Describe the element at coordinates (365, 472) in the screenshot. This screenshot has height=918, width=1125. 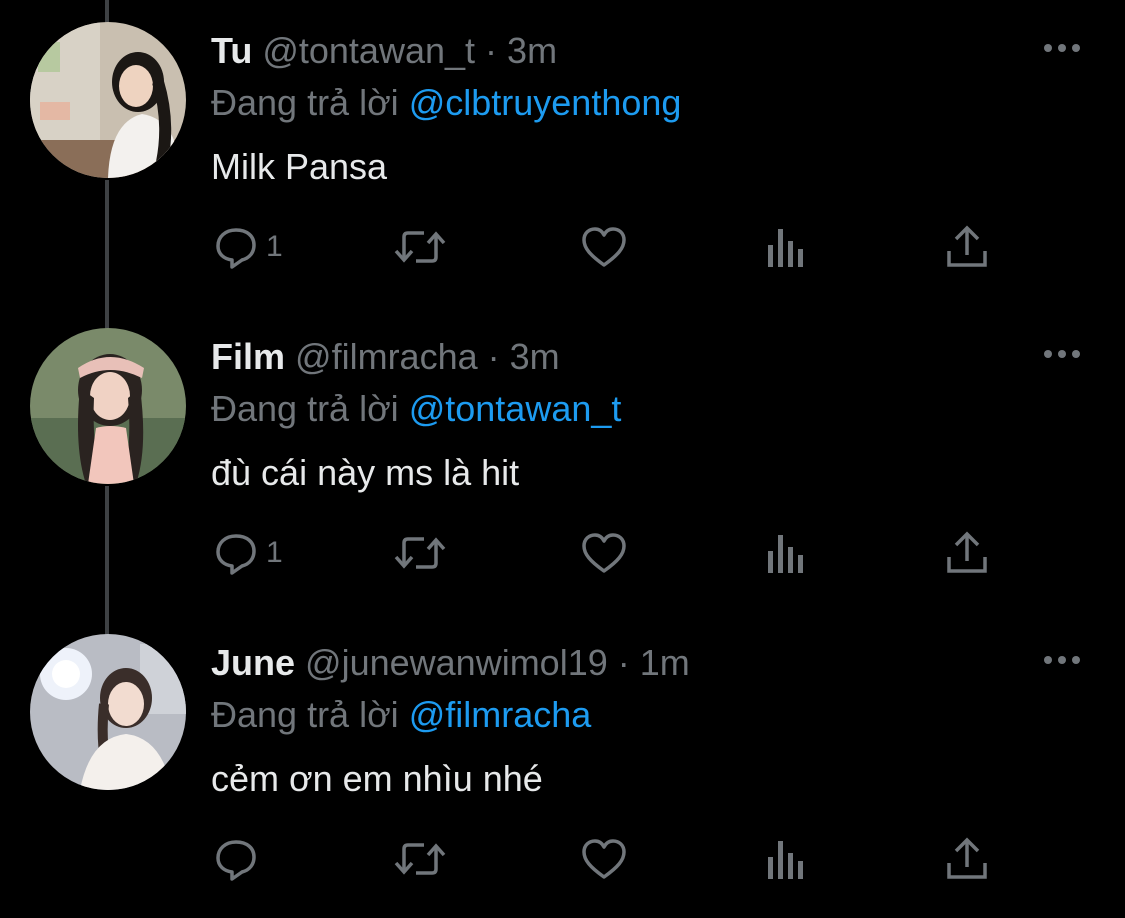
I see `tweet-text: đù cái này ms là hit` at that location.